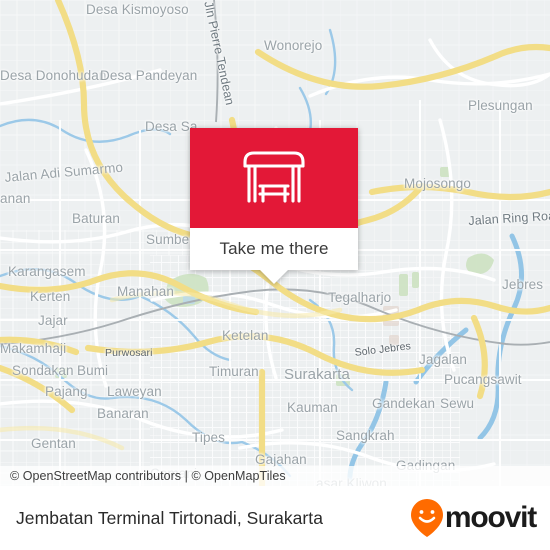 The width and height of the screenshot is (550, 550). What do you see at coordinates (426, 518) in the screenshot?
I see `moovit-pin-icon` at bounding box center [426, 518].